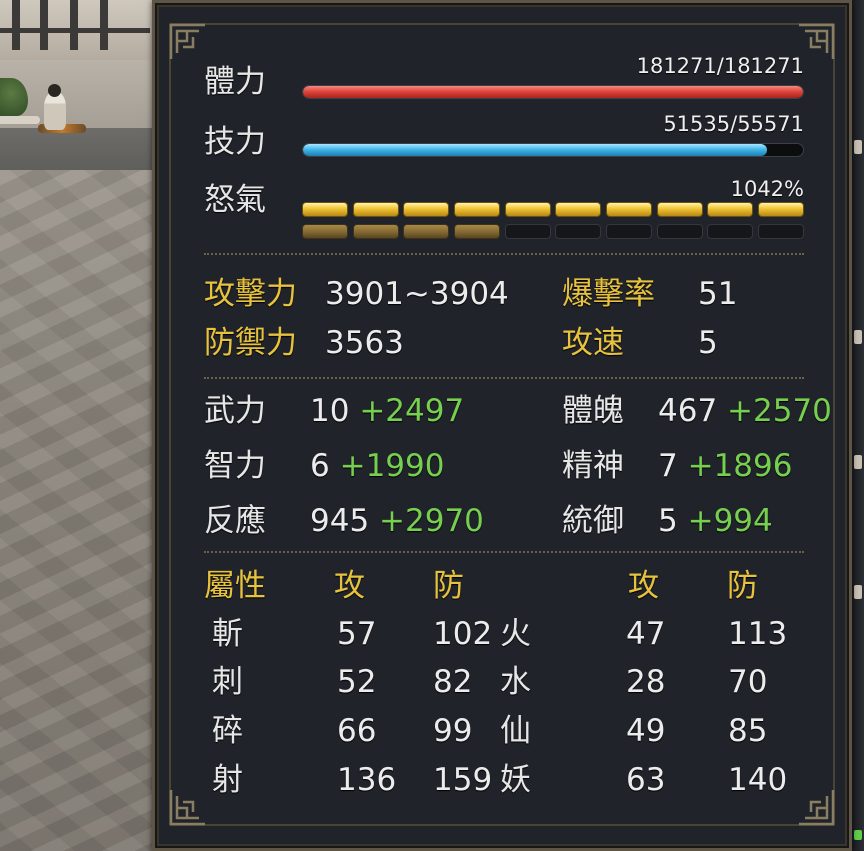 This screenshot has height=851, width=864. Describe the element at coordinates (463, 634) in the screenshot. I see `attribute-def: 102` at that location.